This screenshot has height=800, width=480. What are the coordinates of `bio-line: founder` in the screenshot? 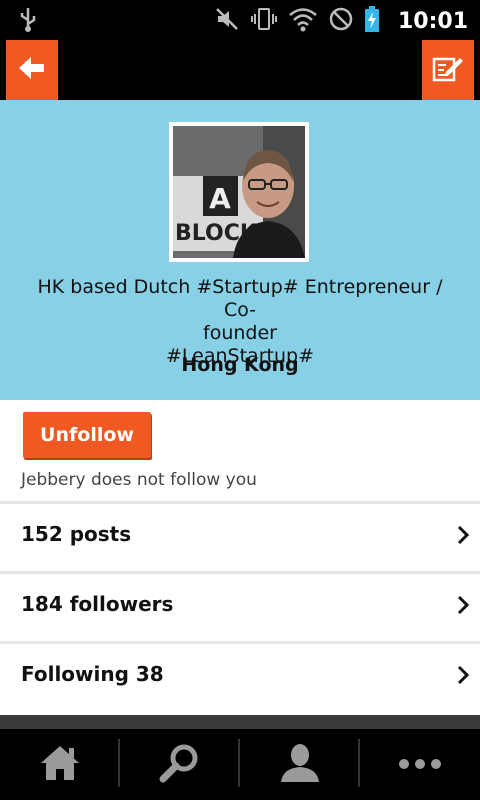 It's located at (240, 333).